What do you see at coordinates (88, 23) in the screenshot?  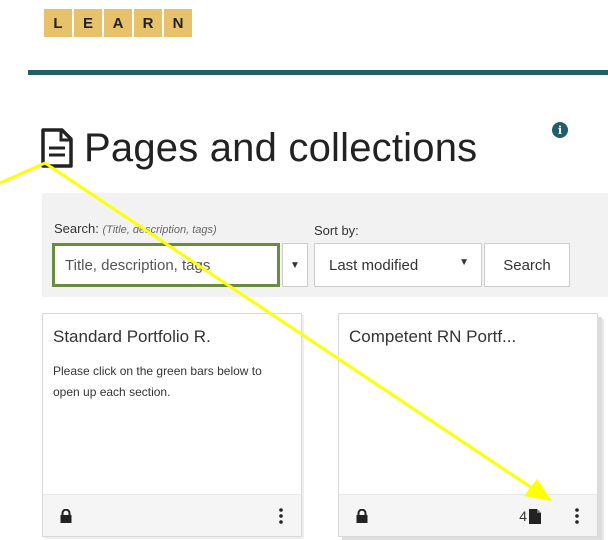 I see `logo-letter: E` at bounding box center [88, 23].